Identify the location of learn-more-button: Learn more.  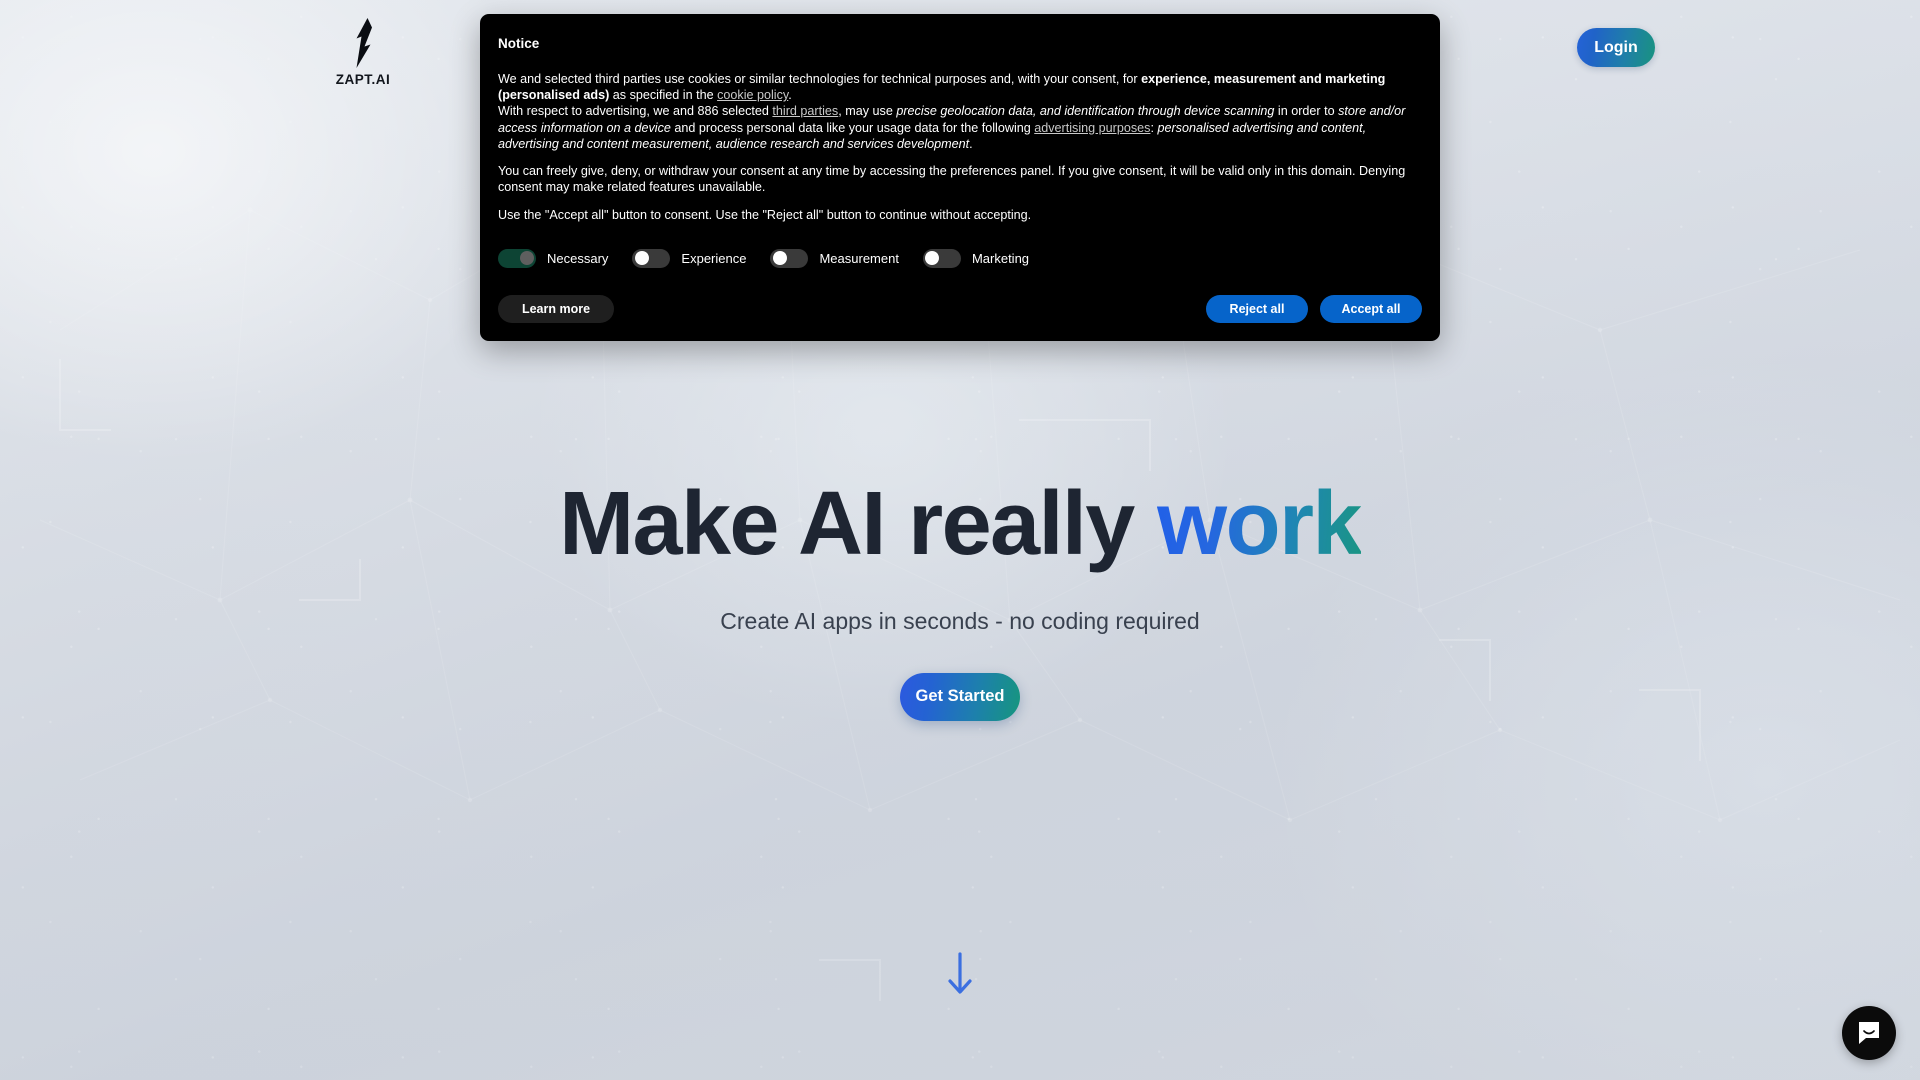
(556, 308).